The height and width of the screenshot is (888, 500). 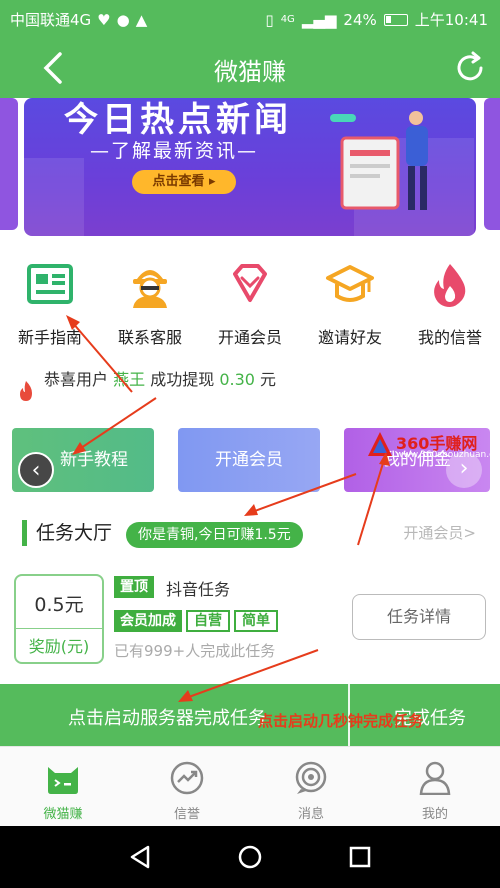 I want to click on signal-icon: ▂▄▆, so click(x=319, y=19).